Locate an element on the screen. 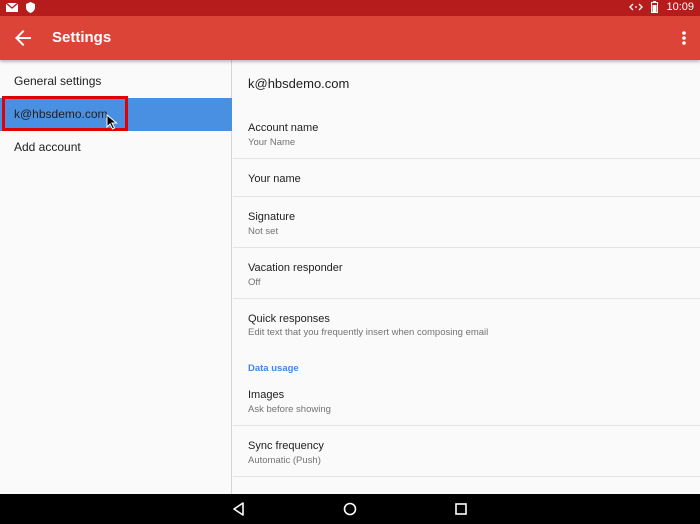 Image resolution: width=700 pixels, height=524 pixels. account-email-header: k@hbsdemo.com is located at coordinates (299, 83).